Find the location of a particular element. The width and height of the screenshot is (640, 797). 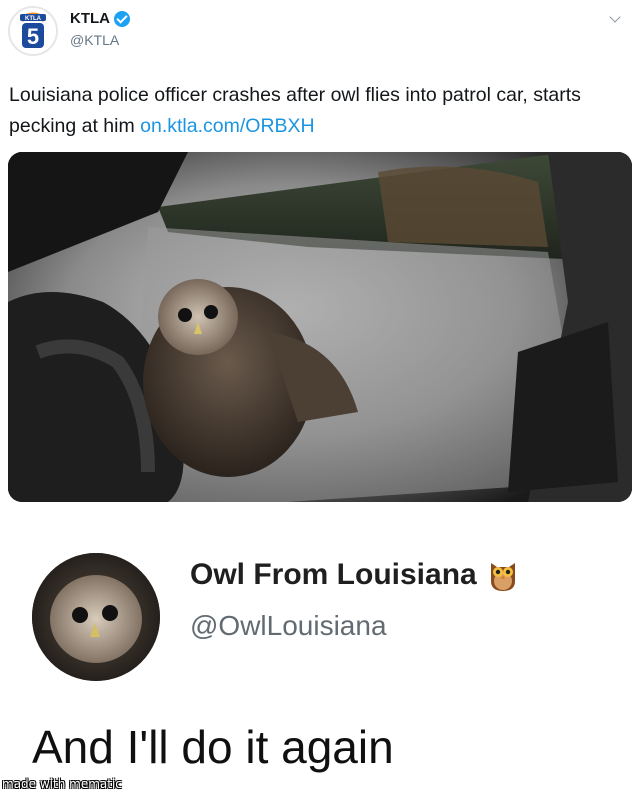

author-name-text: KTLA is located at coordinates (90, 18).